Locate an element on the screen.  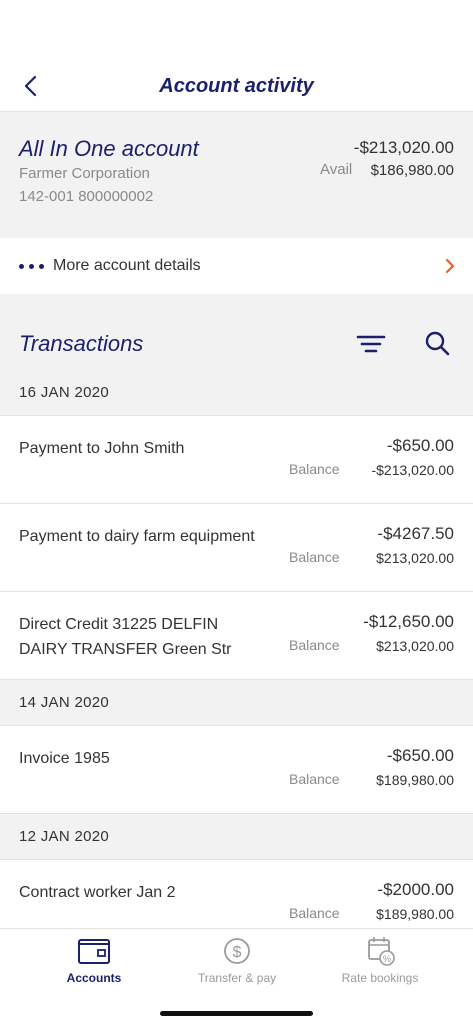
dots-icon is located at coordinates (31, 266).